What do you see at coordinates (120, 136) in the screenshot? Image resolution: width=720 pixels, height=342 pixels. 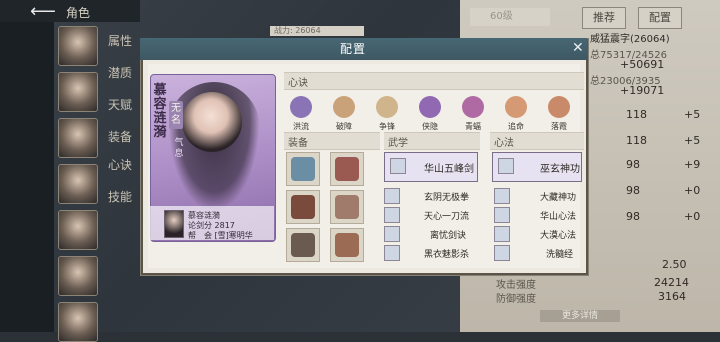 I see `side-menu-equipment: 装备` at bounding box center [120, 136].